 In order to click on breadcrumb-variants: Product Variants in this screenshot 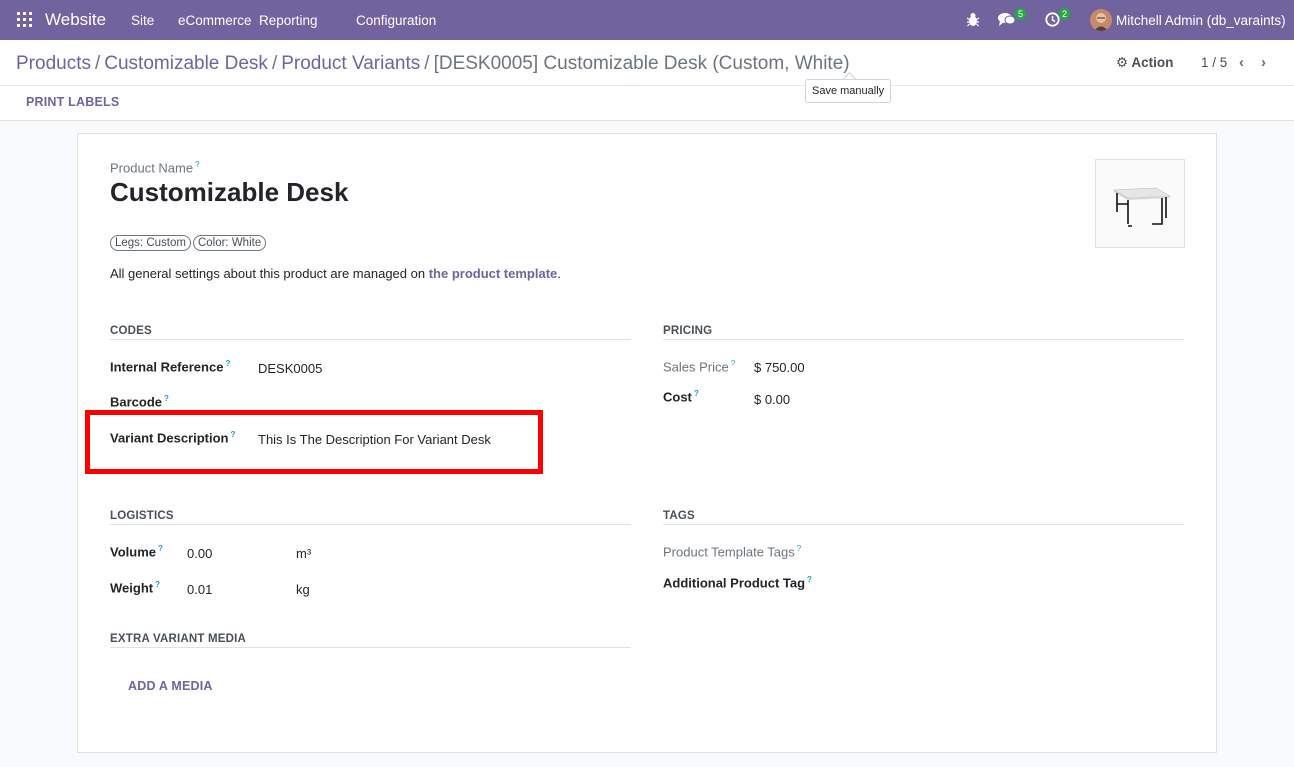, I will do `click(350, 63)`.